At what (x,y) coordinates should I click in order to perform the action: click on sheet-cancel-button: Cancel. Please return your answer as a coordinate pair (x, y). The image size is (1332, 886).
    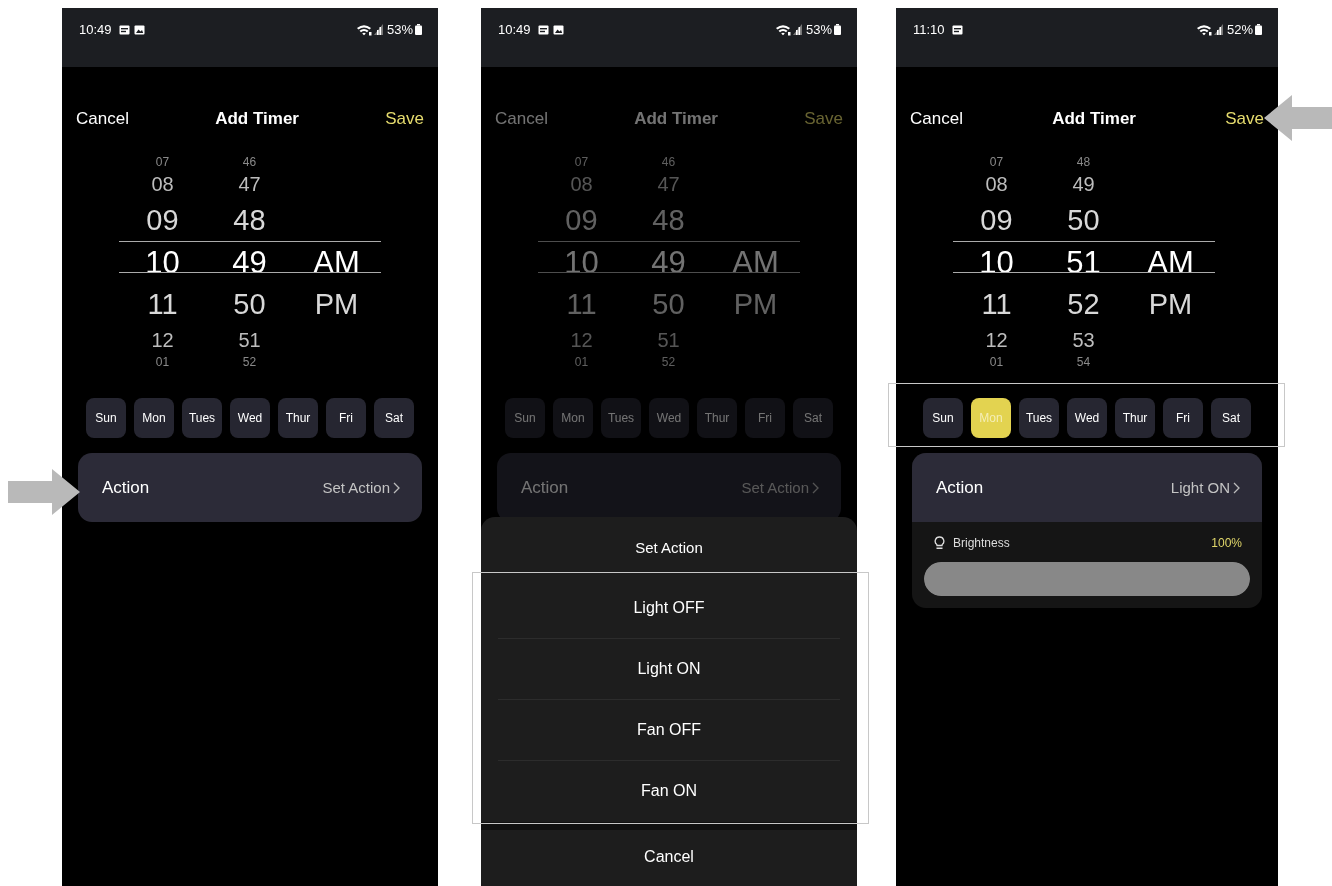
    Looking at the image, I should click on (669, 858).